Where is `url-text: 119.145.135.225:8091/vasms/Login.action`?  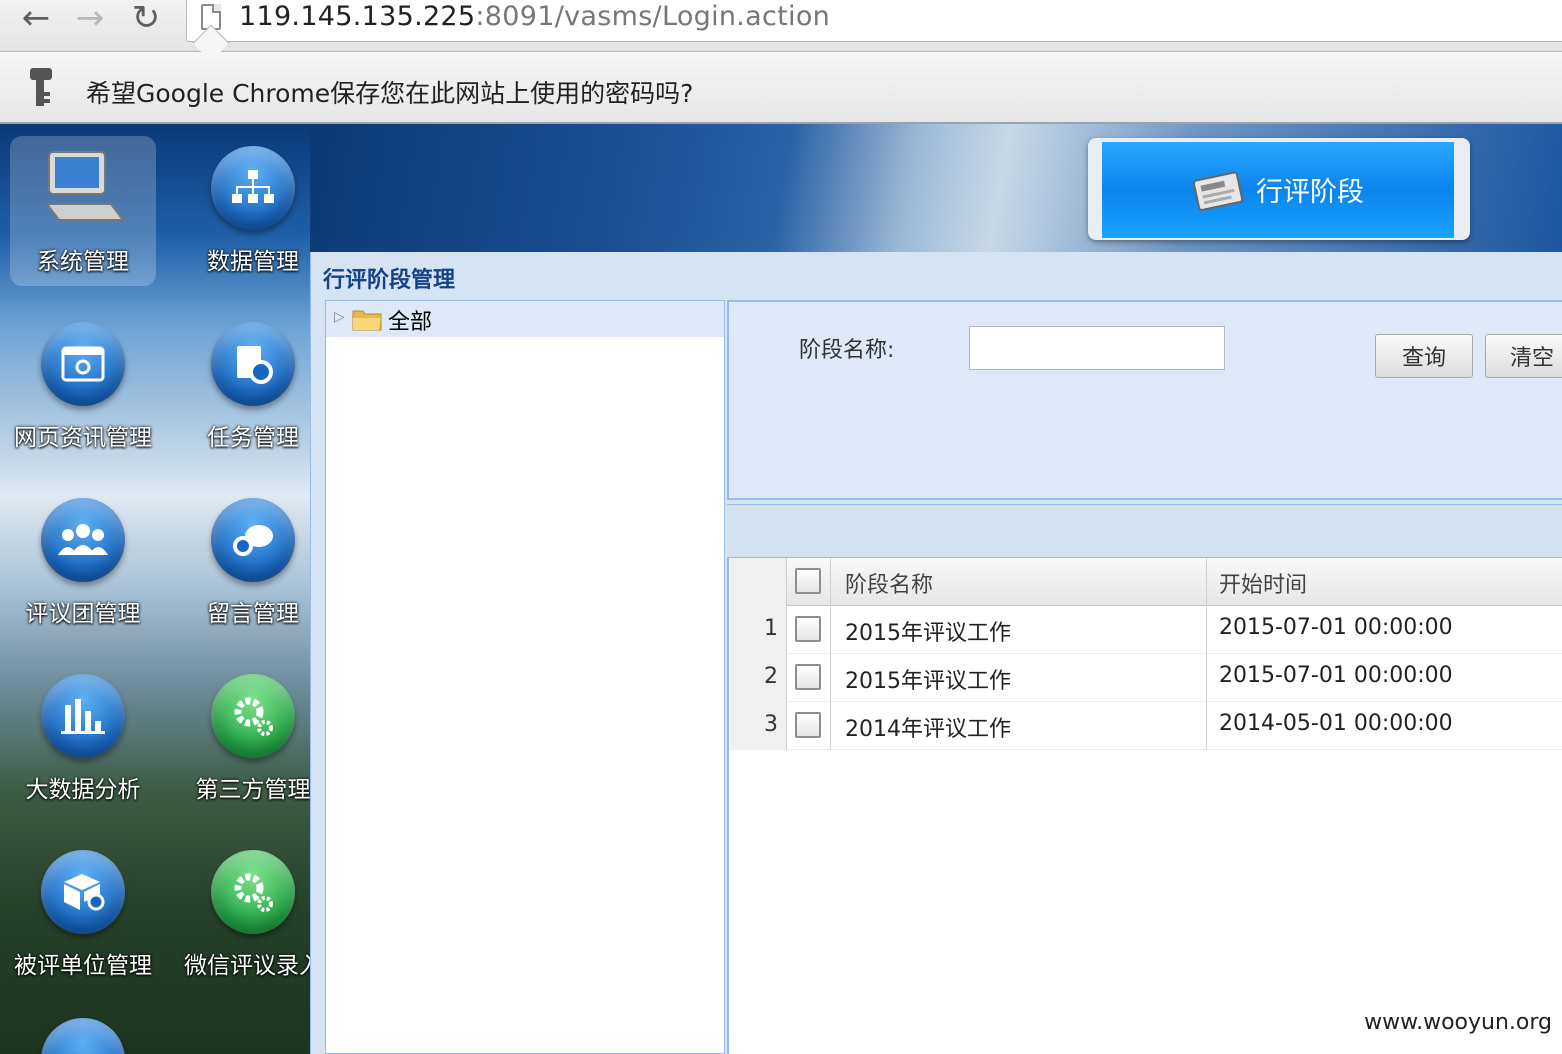 url-text: 119.145.135.225:8091/vasms/Login.action is located at coordinates (534, 16).